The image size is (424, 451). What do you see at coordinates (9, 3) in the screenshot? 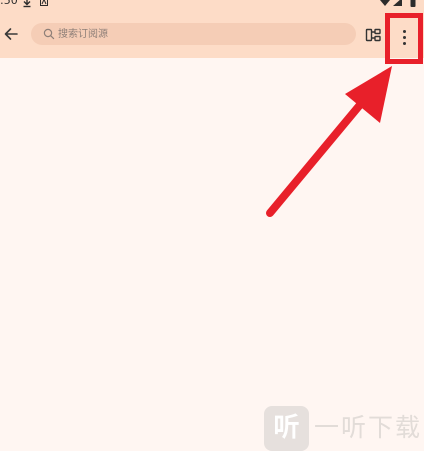
I see `status-time: :50` at bounding box center [9, 3].